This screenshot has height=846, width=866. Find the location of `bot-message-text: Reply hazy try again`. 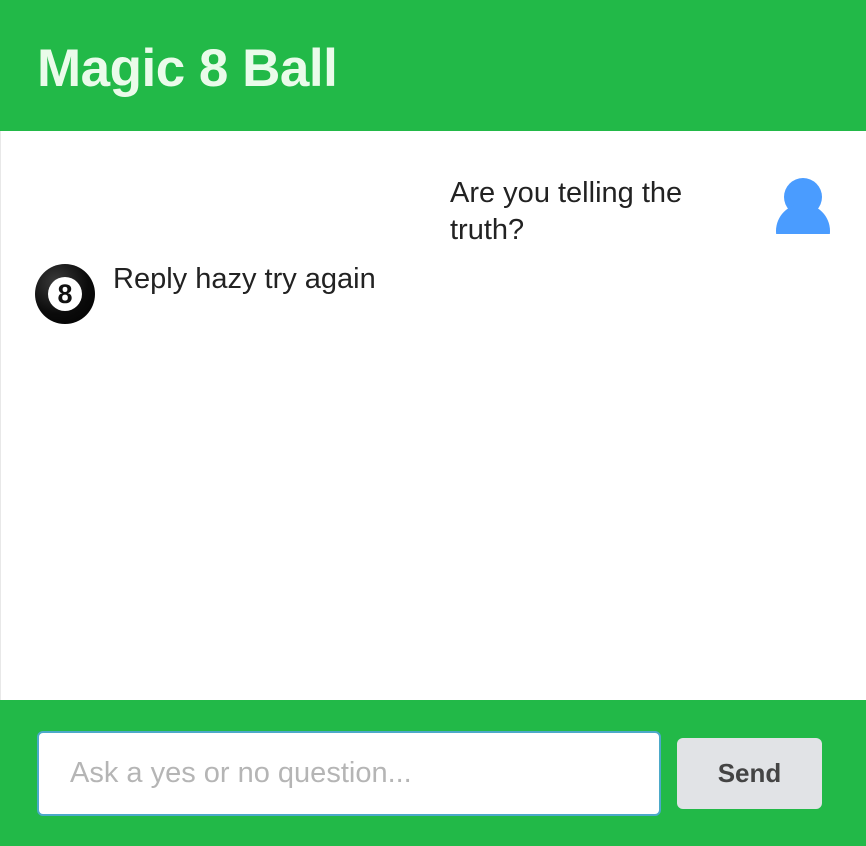

bot-message-text: Reply hazy try again is located at coordinates (244, 279).